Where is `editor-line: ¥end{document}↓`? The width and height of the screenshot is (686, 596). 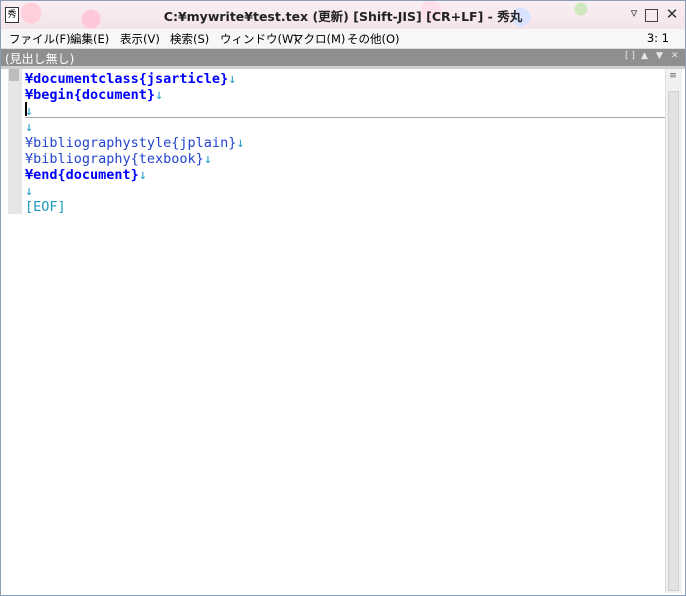
editor-line: ¥end{document}↓ is located at coordinates (86, 175).